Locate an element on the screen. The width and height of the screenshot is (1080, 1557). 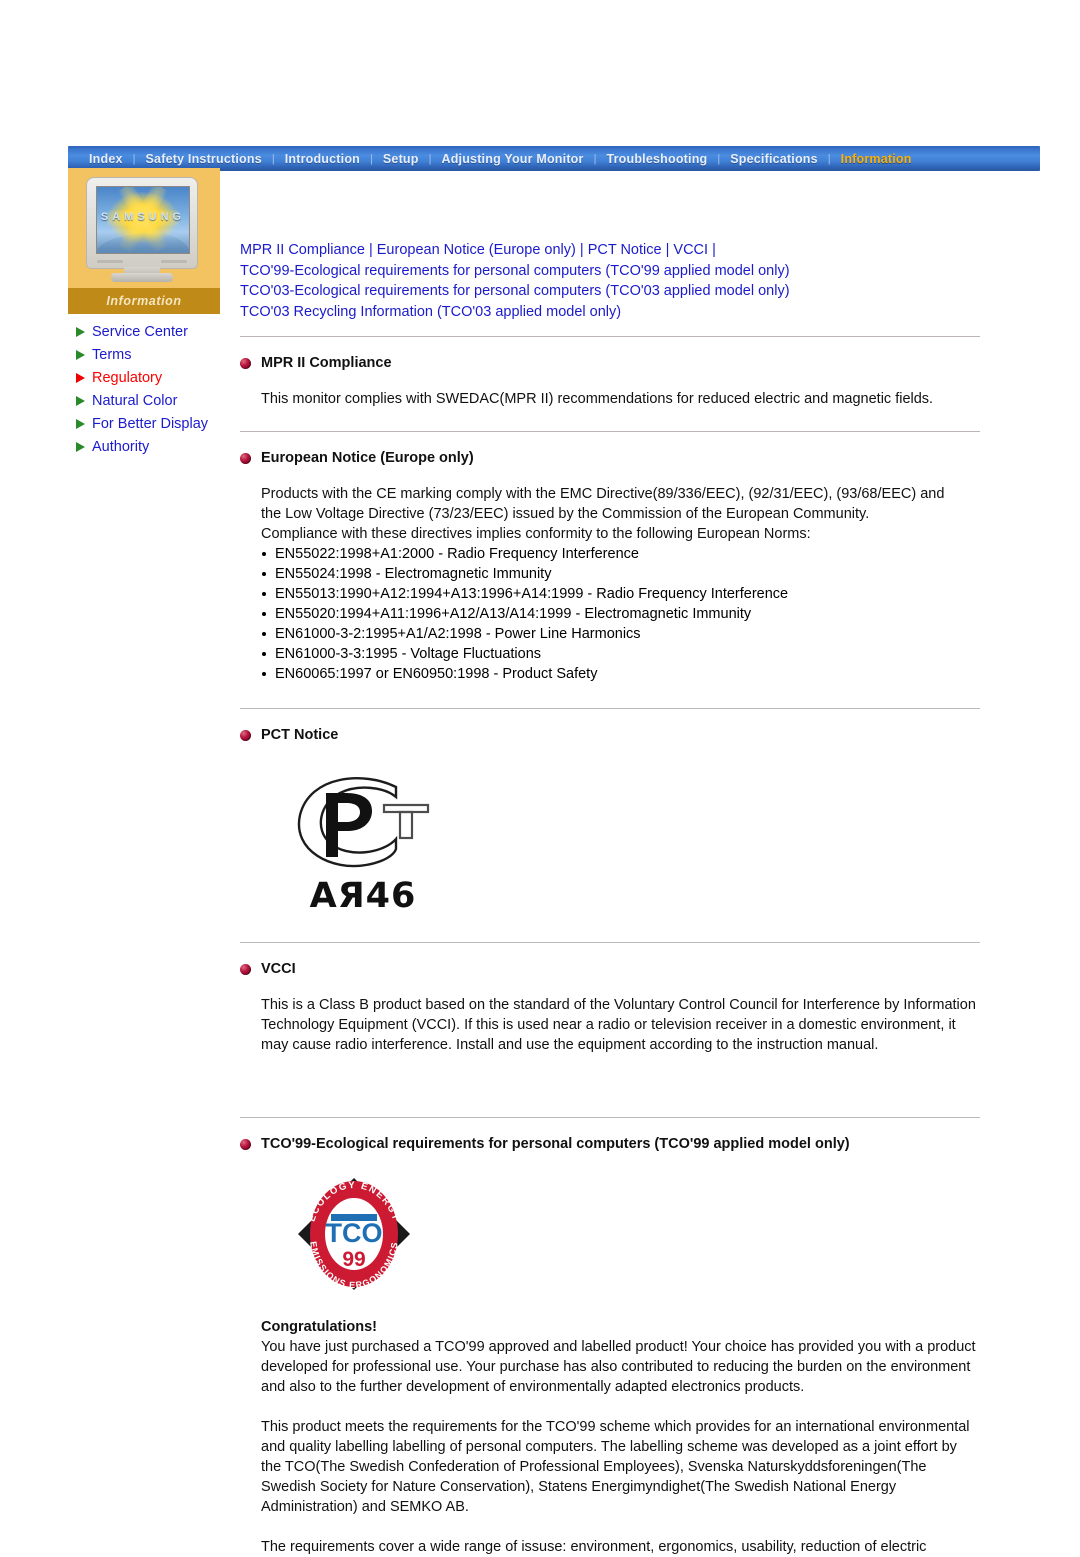
section-heading-label: PCT Notice is located at coordinates (300, 735).